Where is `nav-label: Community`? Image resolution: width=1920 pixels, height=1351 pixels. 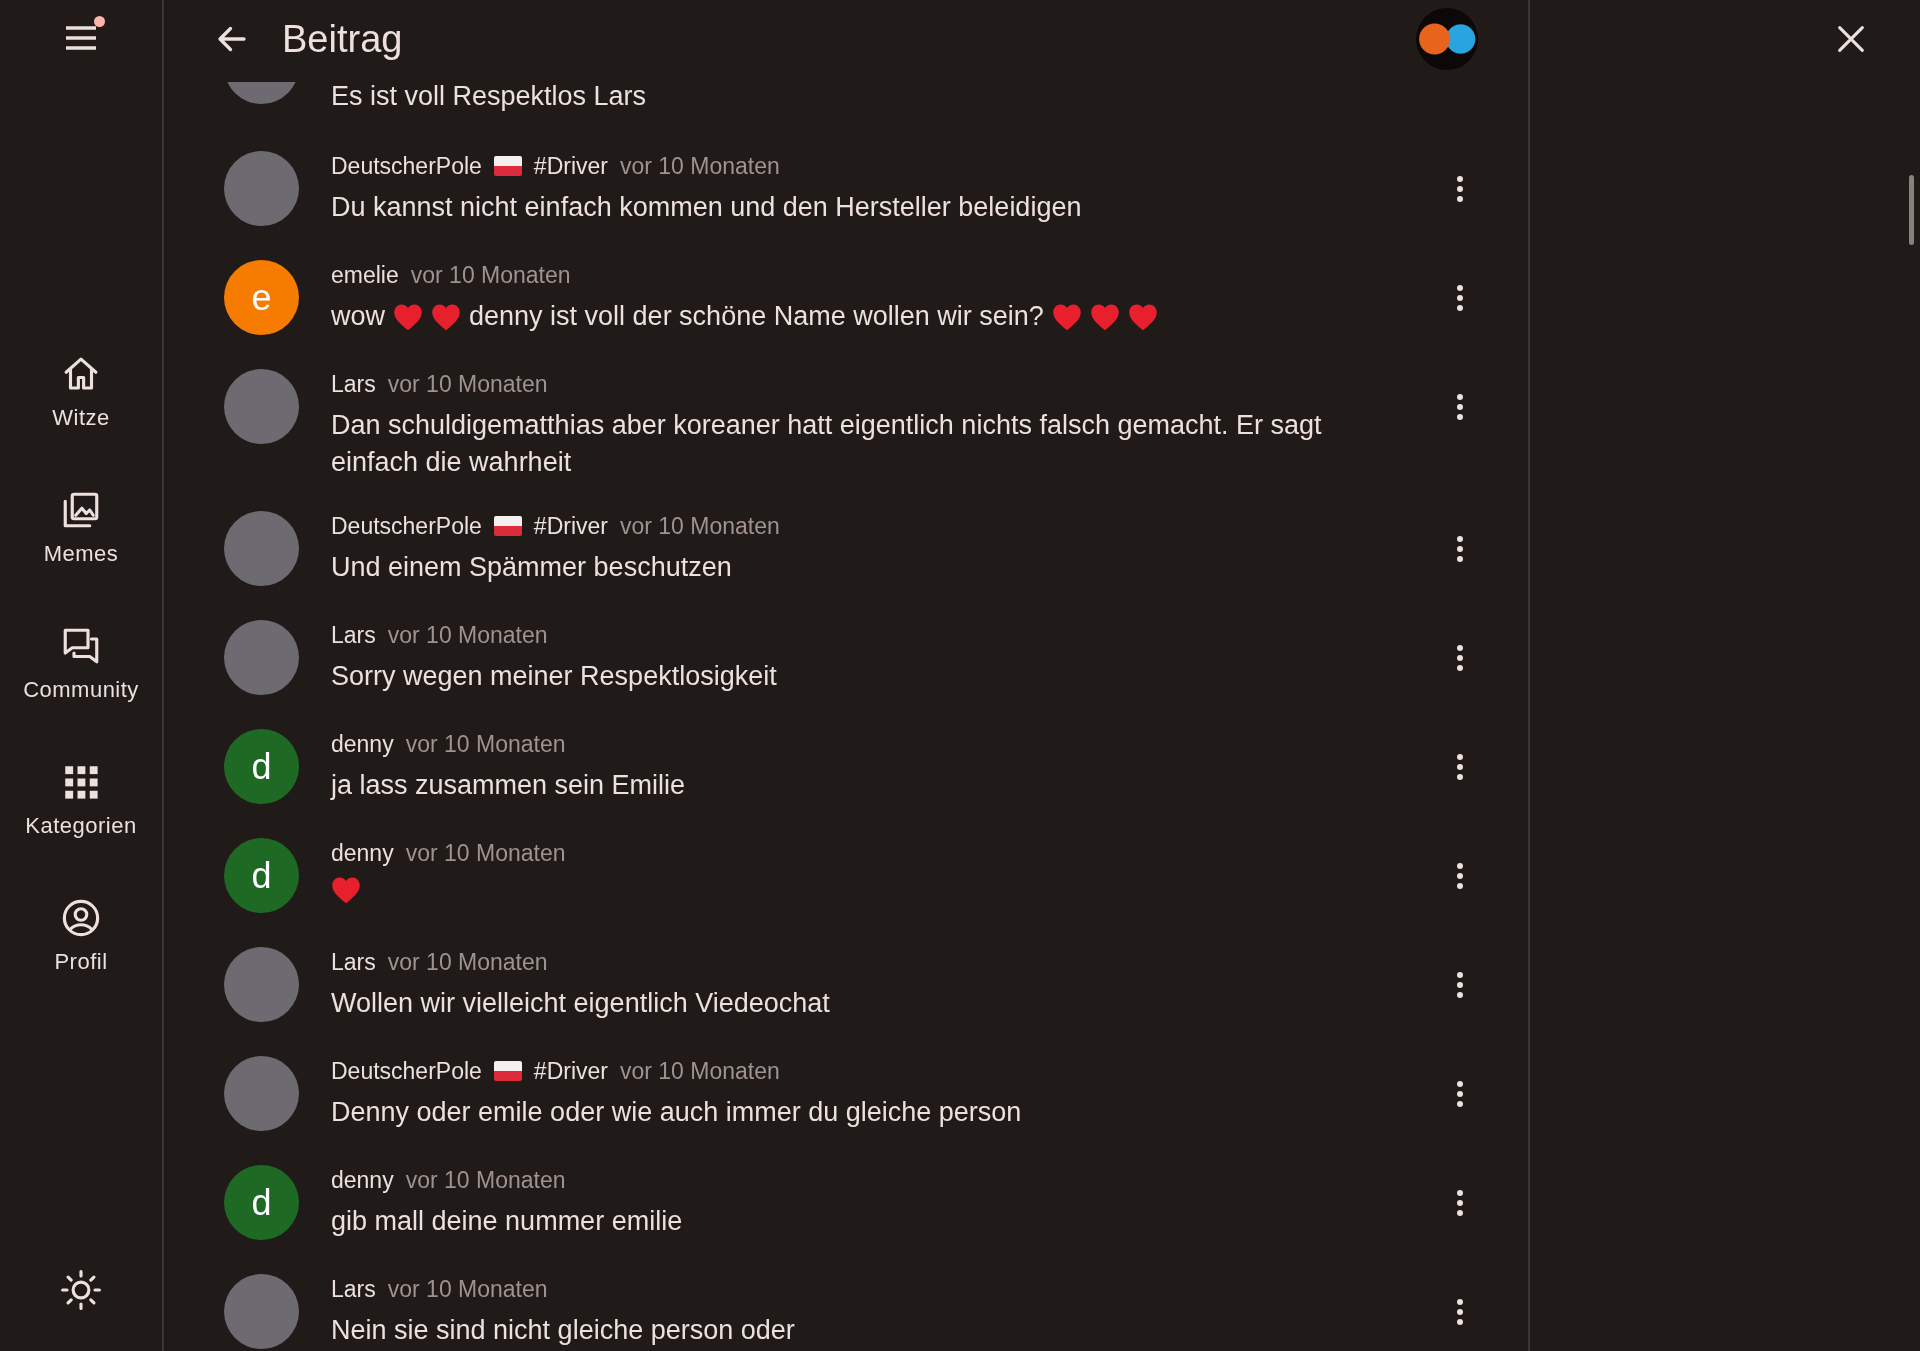 nav-label: Community is located at coordinates (81, 690).